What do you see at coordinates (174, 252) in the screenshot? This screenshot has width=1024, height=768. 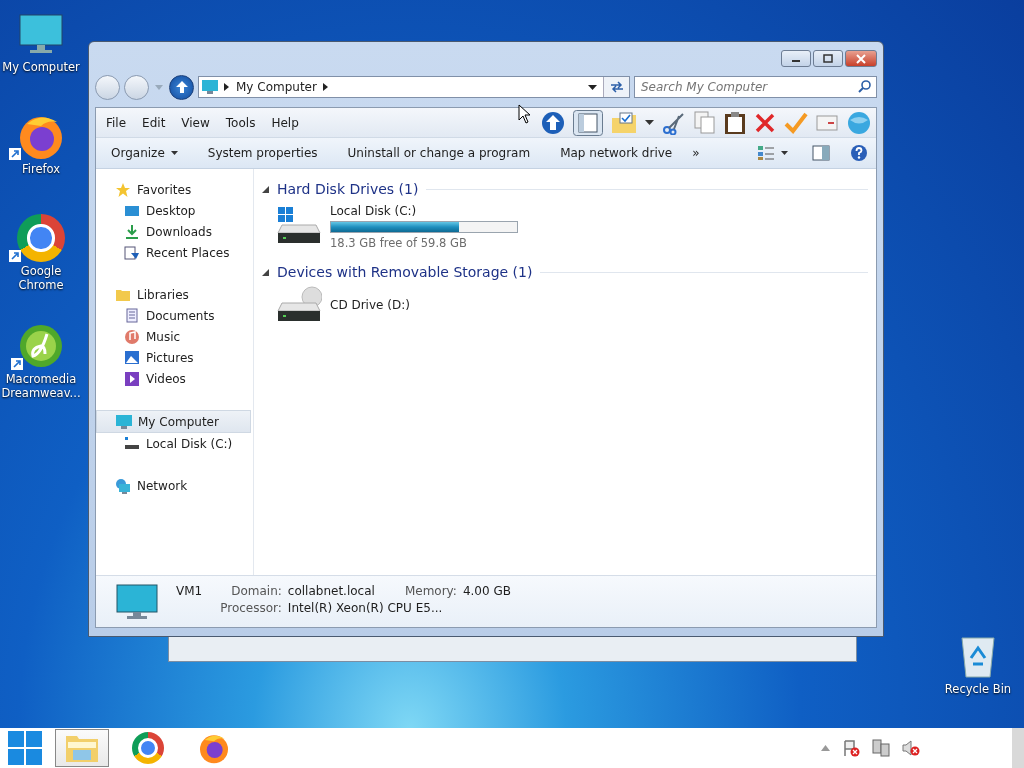 I see `nav-item: Recent Places` at bounding box center [174, 252].